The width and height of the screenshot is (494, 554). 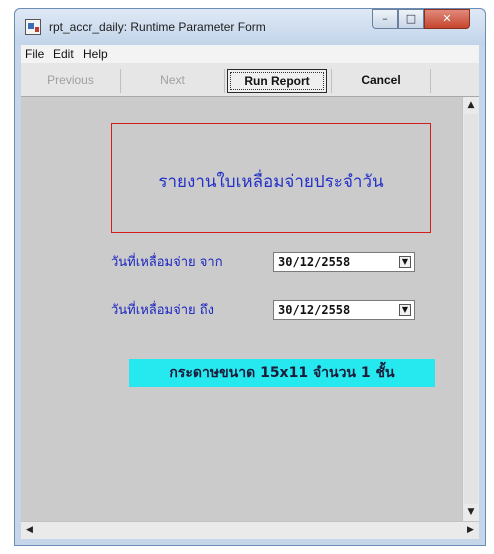 I want to click on menu-file: File, so click(x=34, y=54).